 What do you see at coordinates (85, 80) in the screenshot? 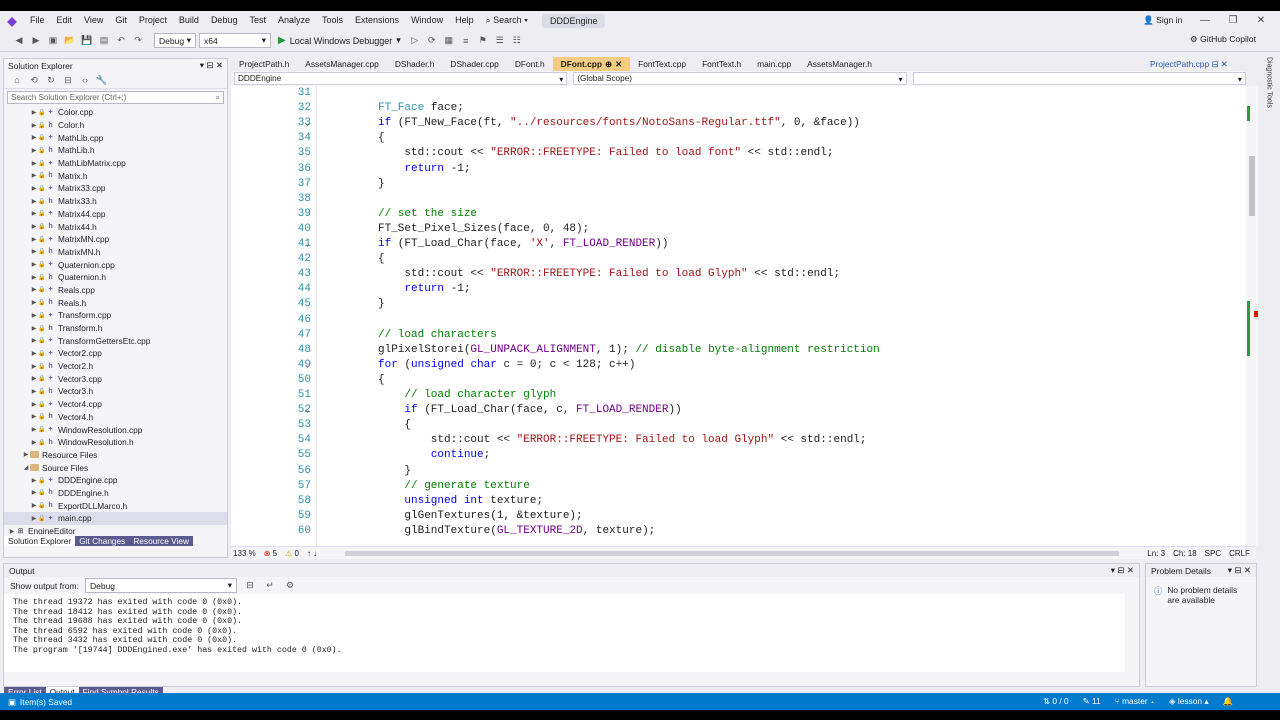
I see `code-view-icon: ‹›` at bounding box center [85, 80].